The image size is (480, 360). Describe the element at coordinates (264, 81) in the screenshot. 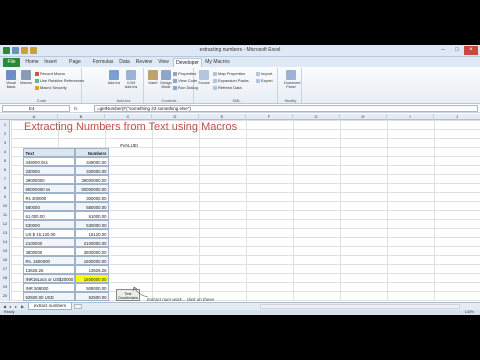

I see `export-button: Export` at that location.